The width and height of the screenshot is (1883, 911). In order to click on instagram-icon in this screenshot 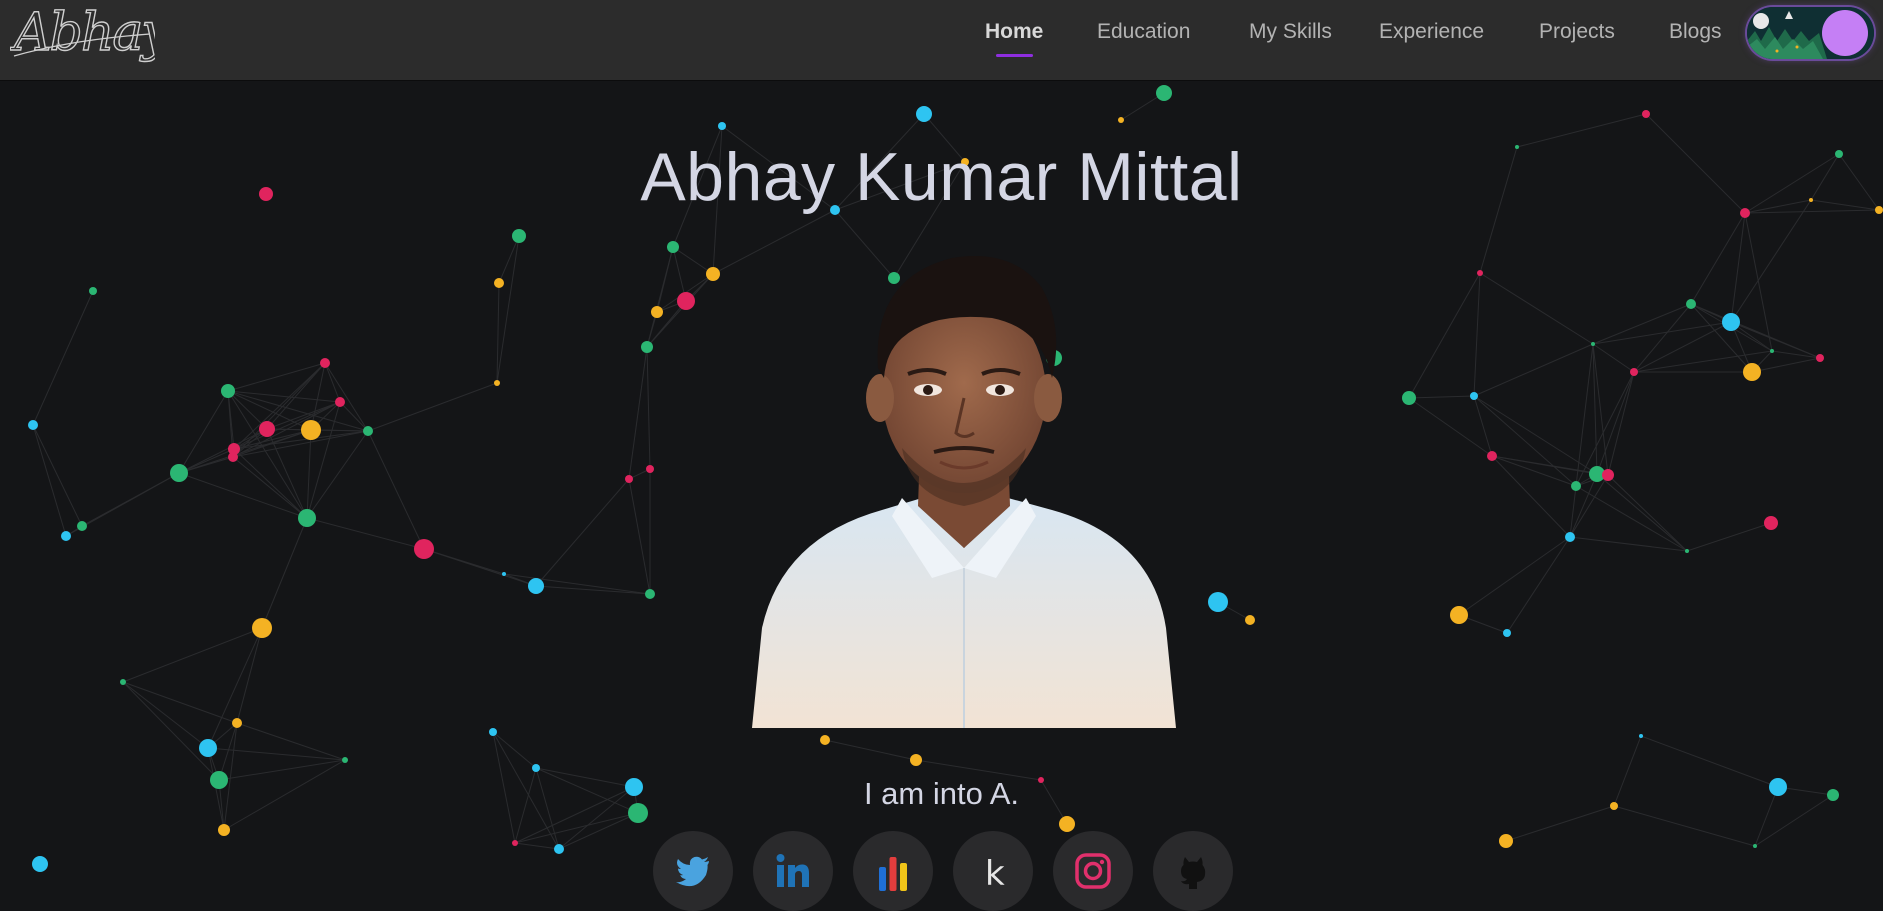, I will do `click(1093, 871)`.